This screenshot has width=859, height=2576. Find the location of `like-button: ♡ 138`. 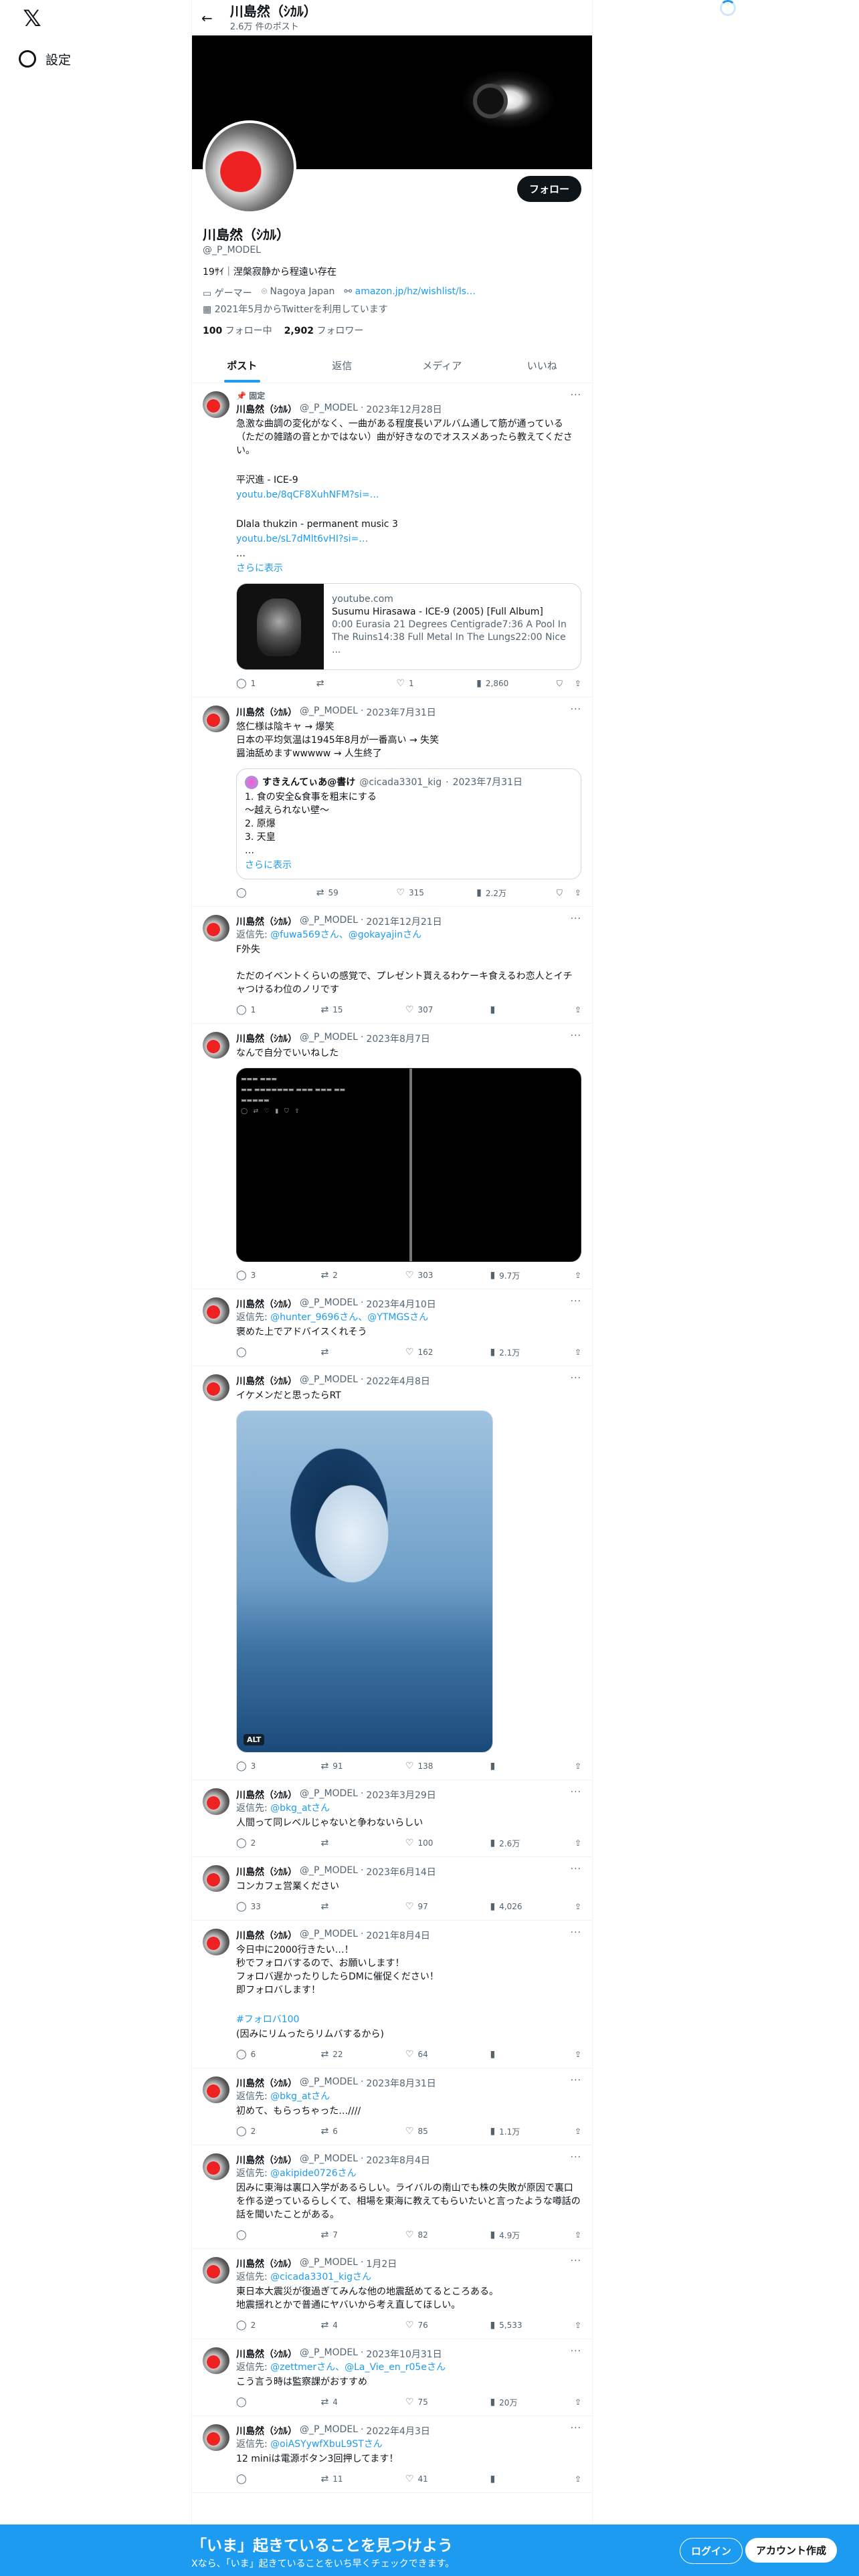

like-button: ♡ 138 is located at coordinates (426, 1767).